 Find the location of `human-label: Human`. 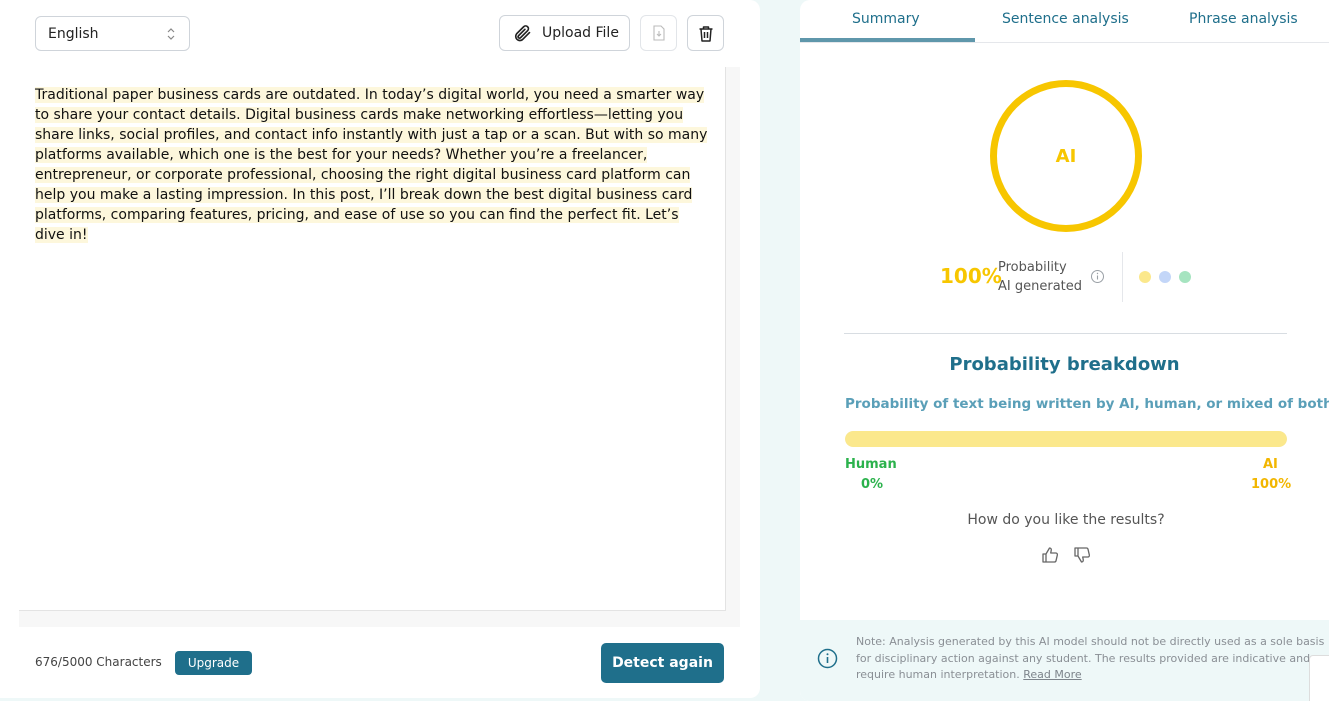

human-label: Human is located at coordinates (871, 464).